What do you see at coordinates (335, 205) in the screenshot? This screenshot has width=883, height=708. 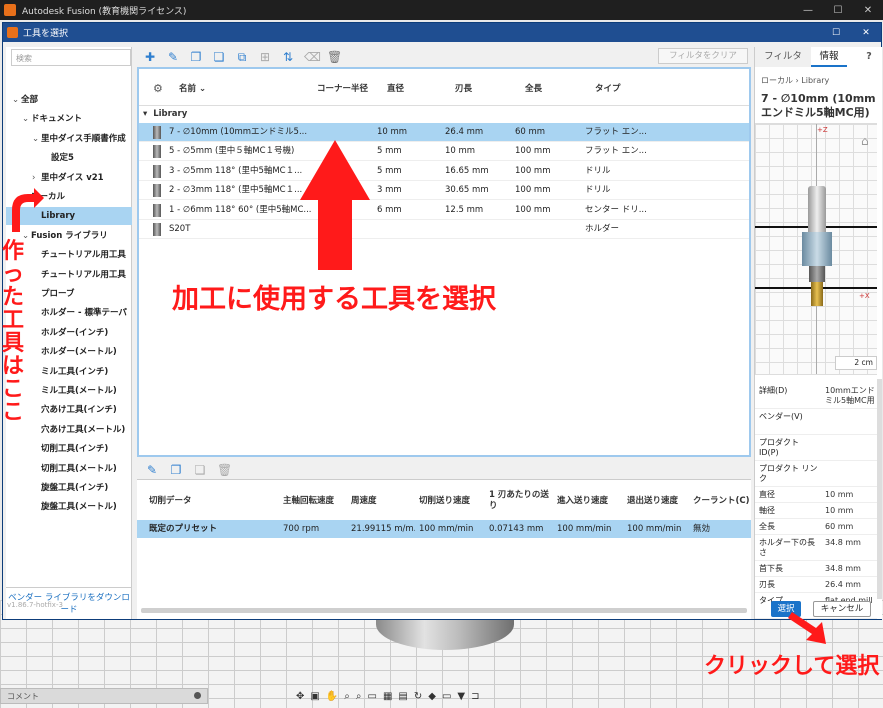 I see `up-arrow` at bounding box center [335, 205].